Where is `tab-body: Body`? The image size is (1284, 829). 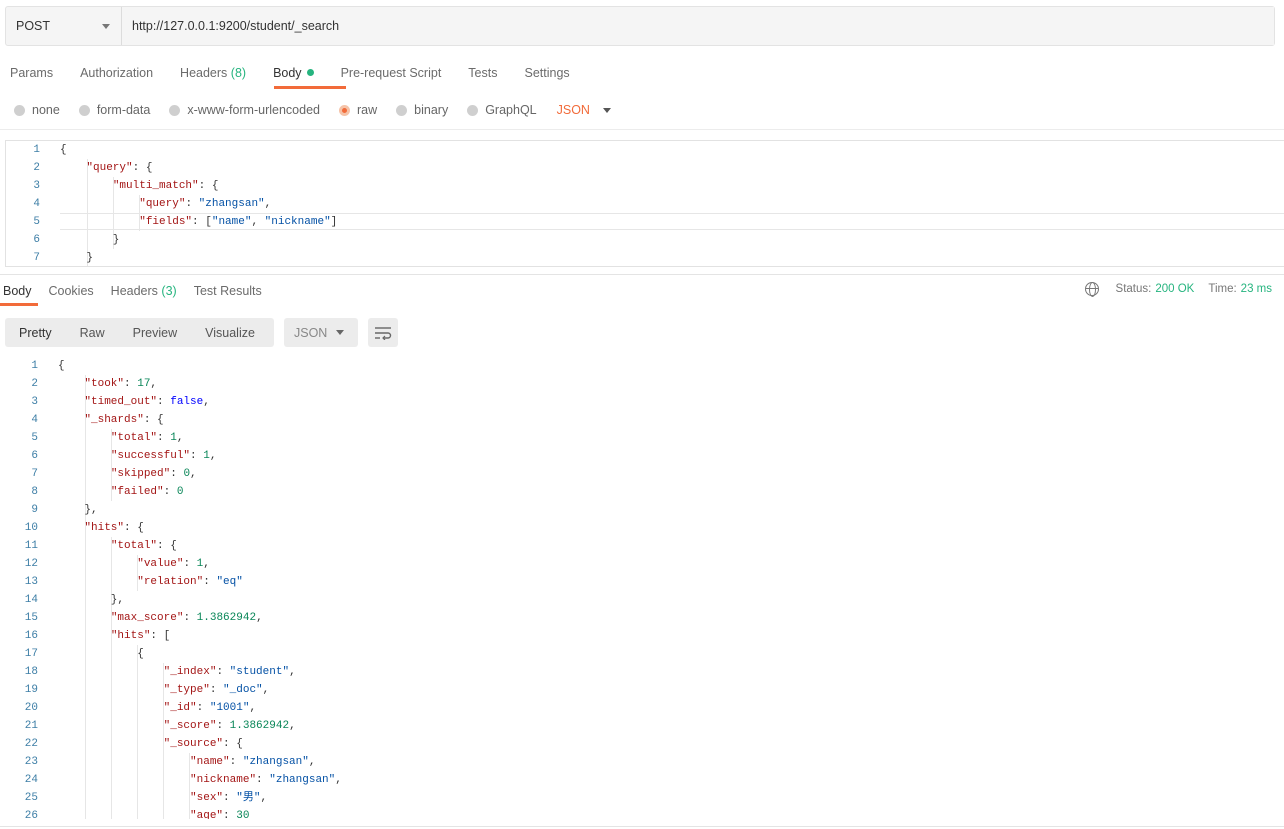 tab-body: Body is located at coordinates (293, 74).